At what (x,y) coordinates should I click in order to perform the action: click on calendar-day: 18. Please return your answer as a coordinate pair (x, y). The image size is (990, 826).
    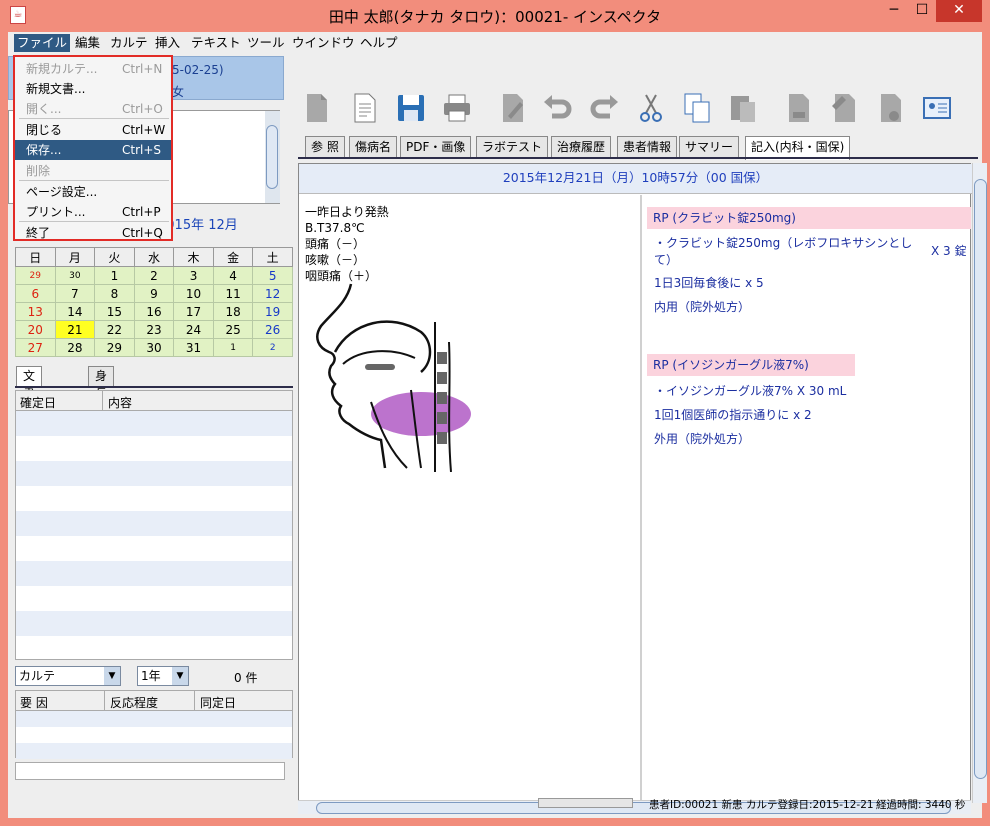
    Looking at the image, I should click on (233, 311).